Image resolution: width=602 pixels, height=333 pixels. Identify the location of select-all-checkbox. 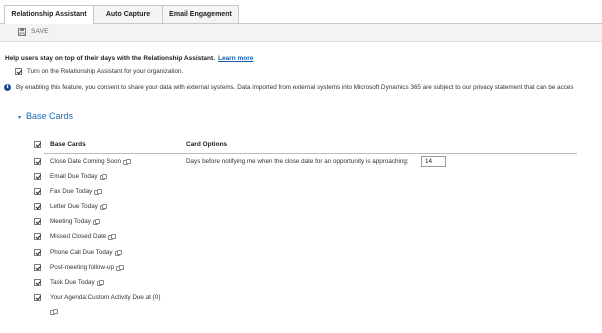
(37, 144).